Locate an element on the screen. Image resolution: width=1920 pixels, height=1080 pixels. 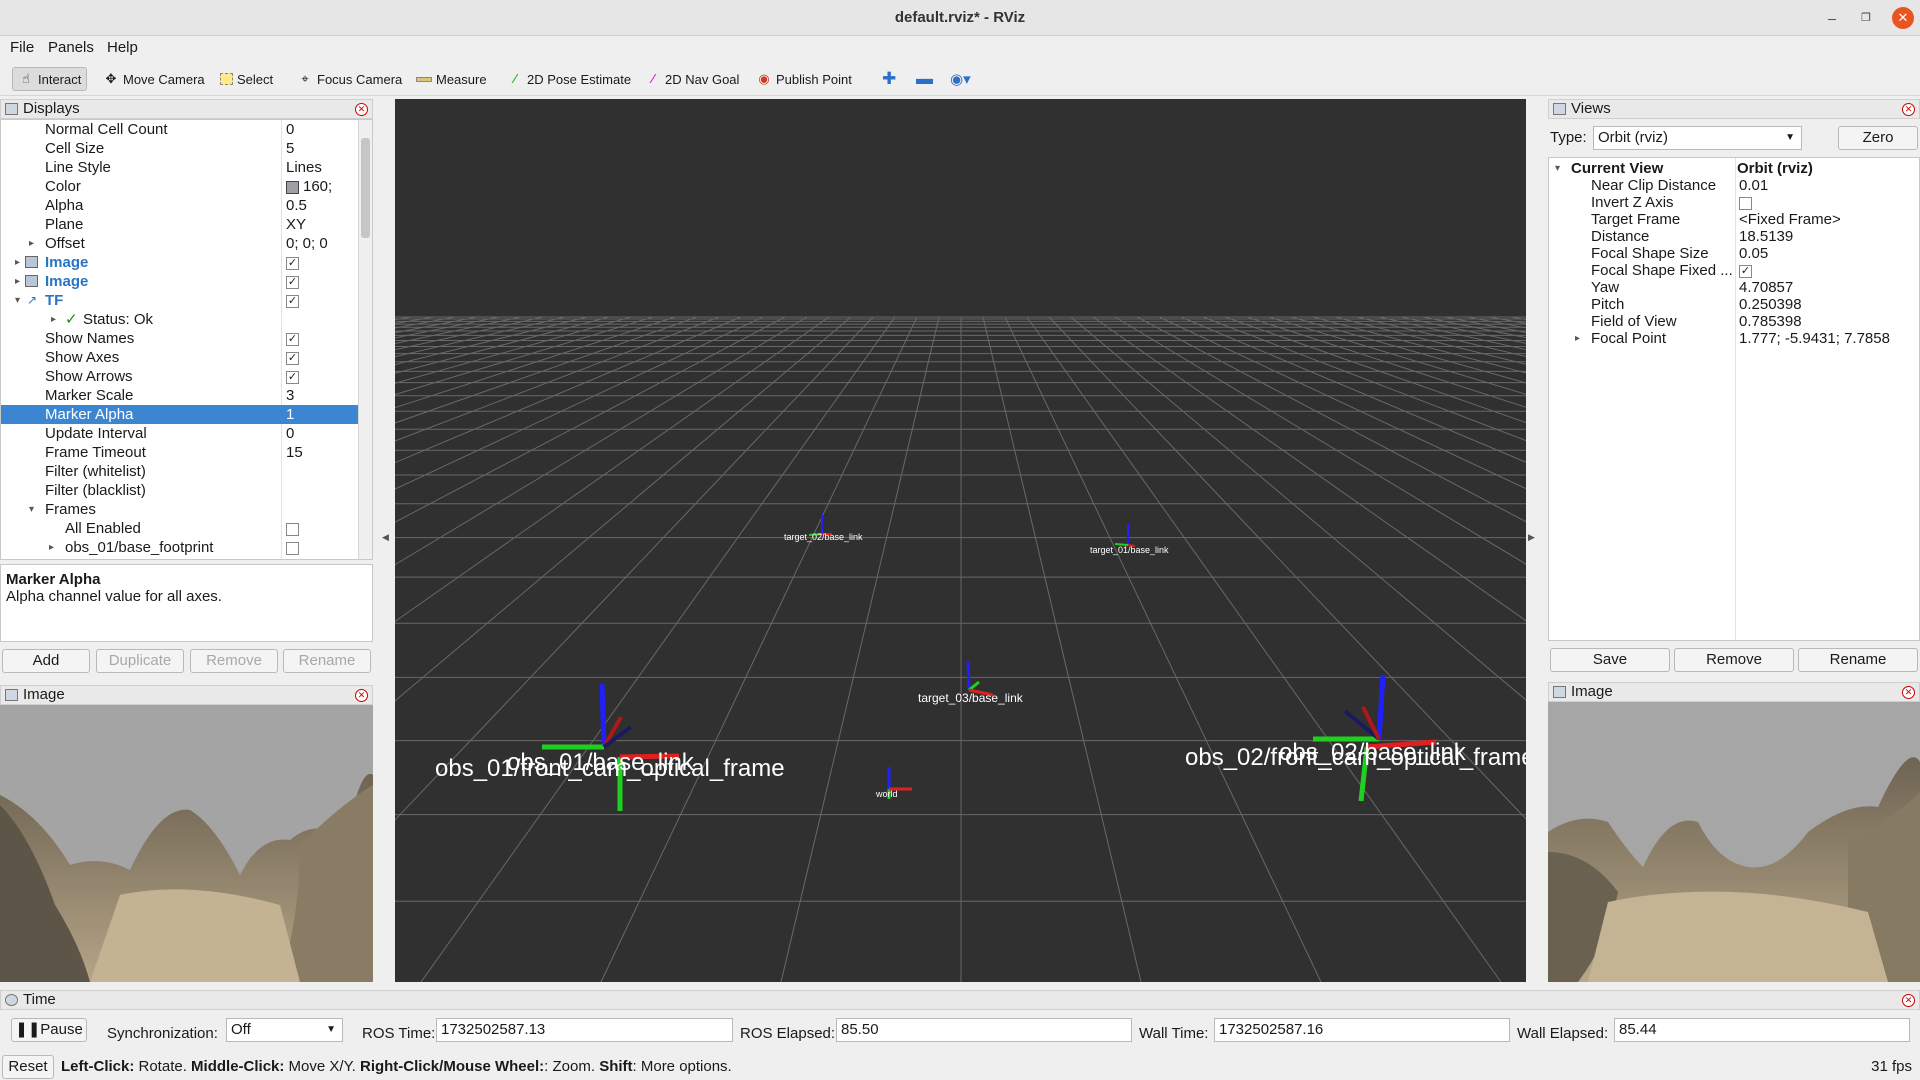
publish-point-button: ◉ Publish Point is located at coordinates (804, 79).